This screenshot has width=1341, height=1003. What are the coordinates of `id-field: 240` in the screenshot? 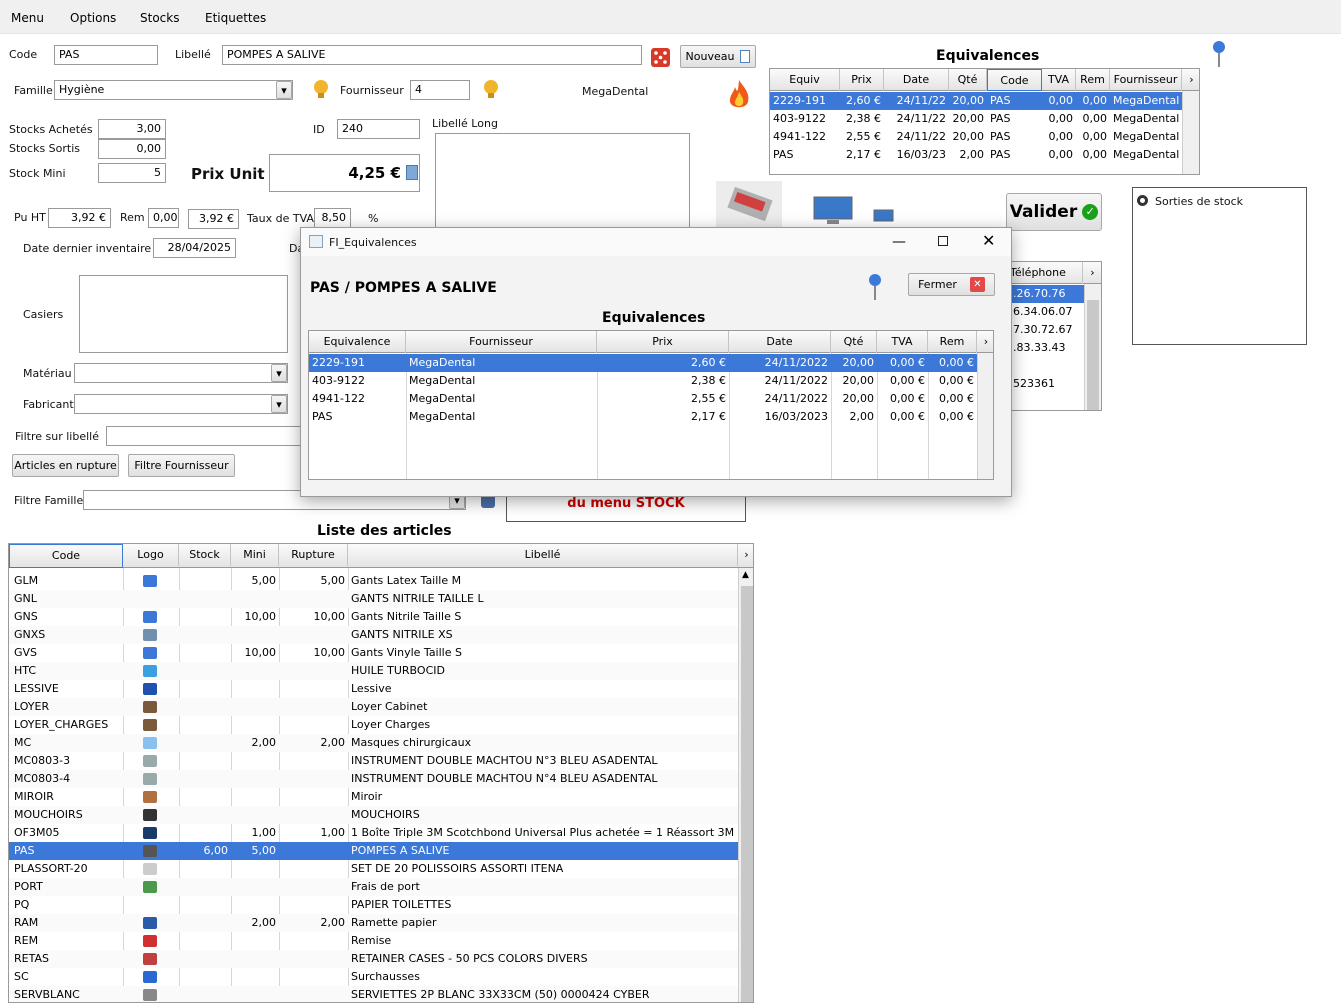 It's located at (378, 129).